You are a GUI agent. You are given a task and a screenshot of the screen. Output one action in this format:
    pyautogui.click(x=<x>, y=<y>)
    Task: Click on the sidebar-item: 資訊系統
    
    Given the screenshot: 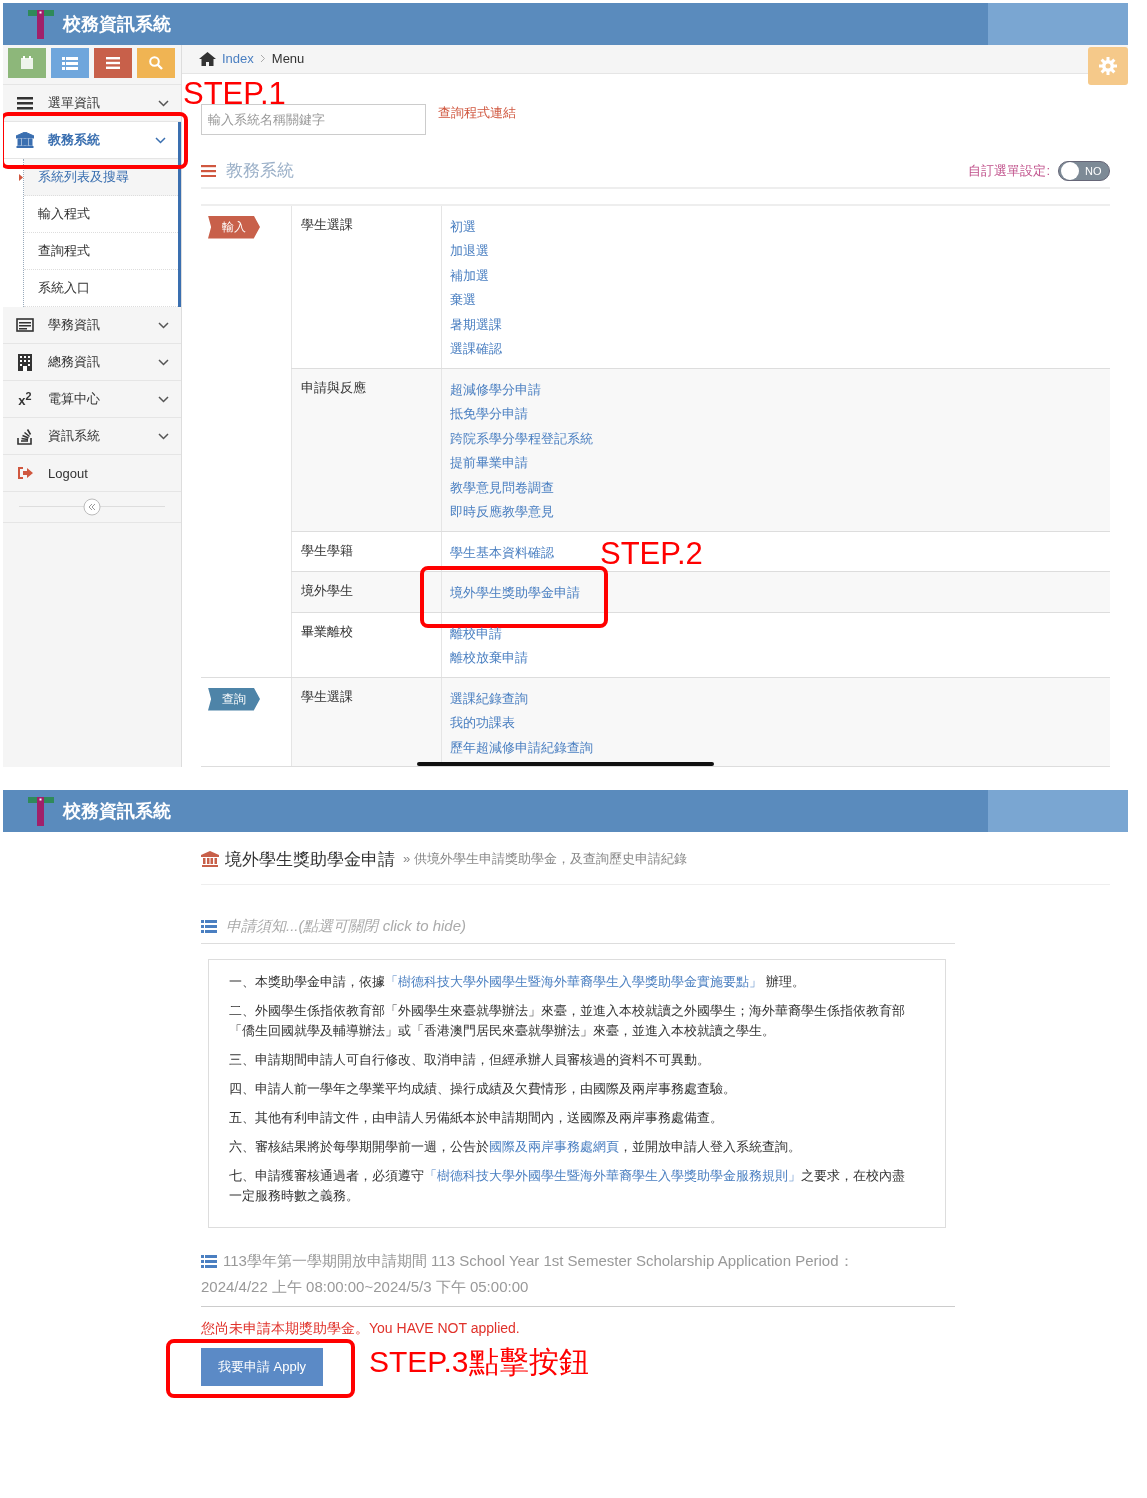 What is the action you would take?
    pyautogui.click(x=92, y=436)
    